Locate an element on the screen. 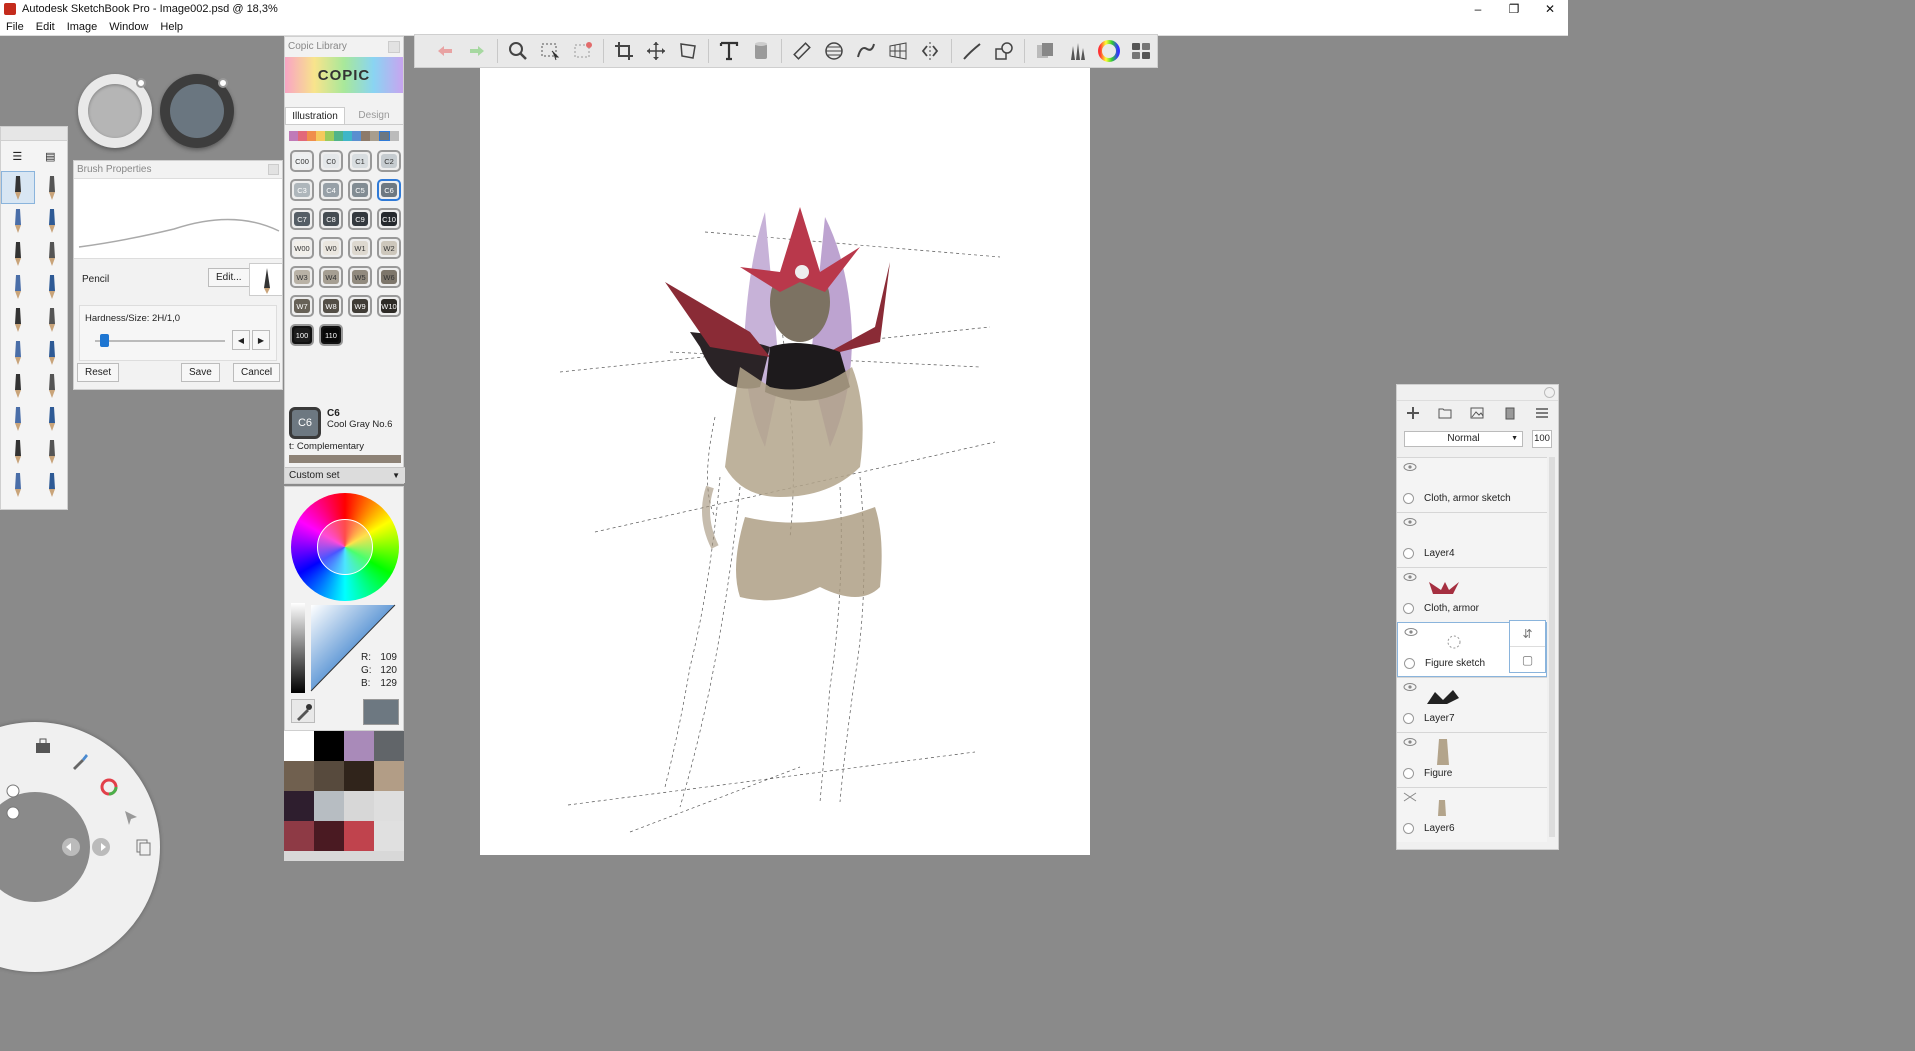  hidden-icon is located at coordinates (1410, 797).